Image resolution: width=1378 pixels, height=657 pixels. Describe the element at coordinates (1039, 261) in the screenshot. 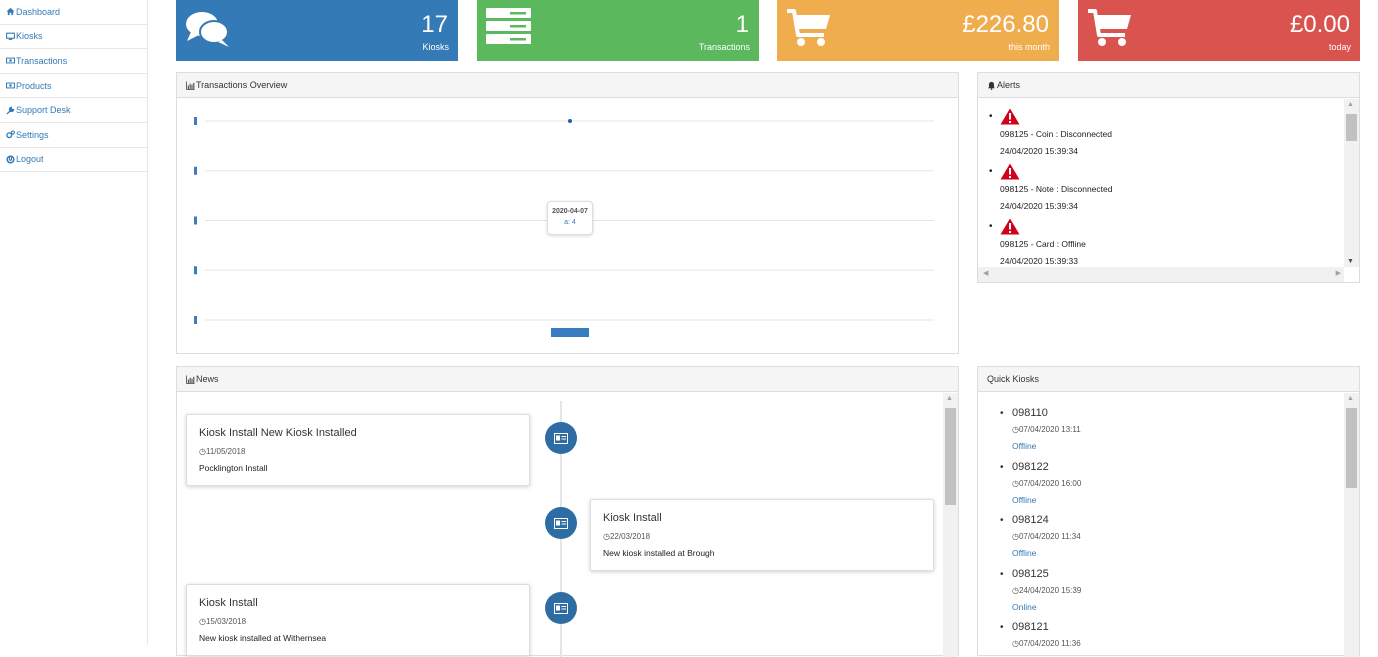

I see `alert-time: 24/04/2020 15:39:33` at that location.